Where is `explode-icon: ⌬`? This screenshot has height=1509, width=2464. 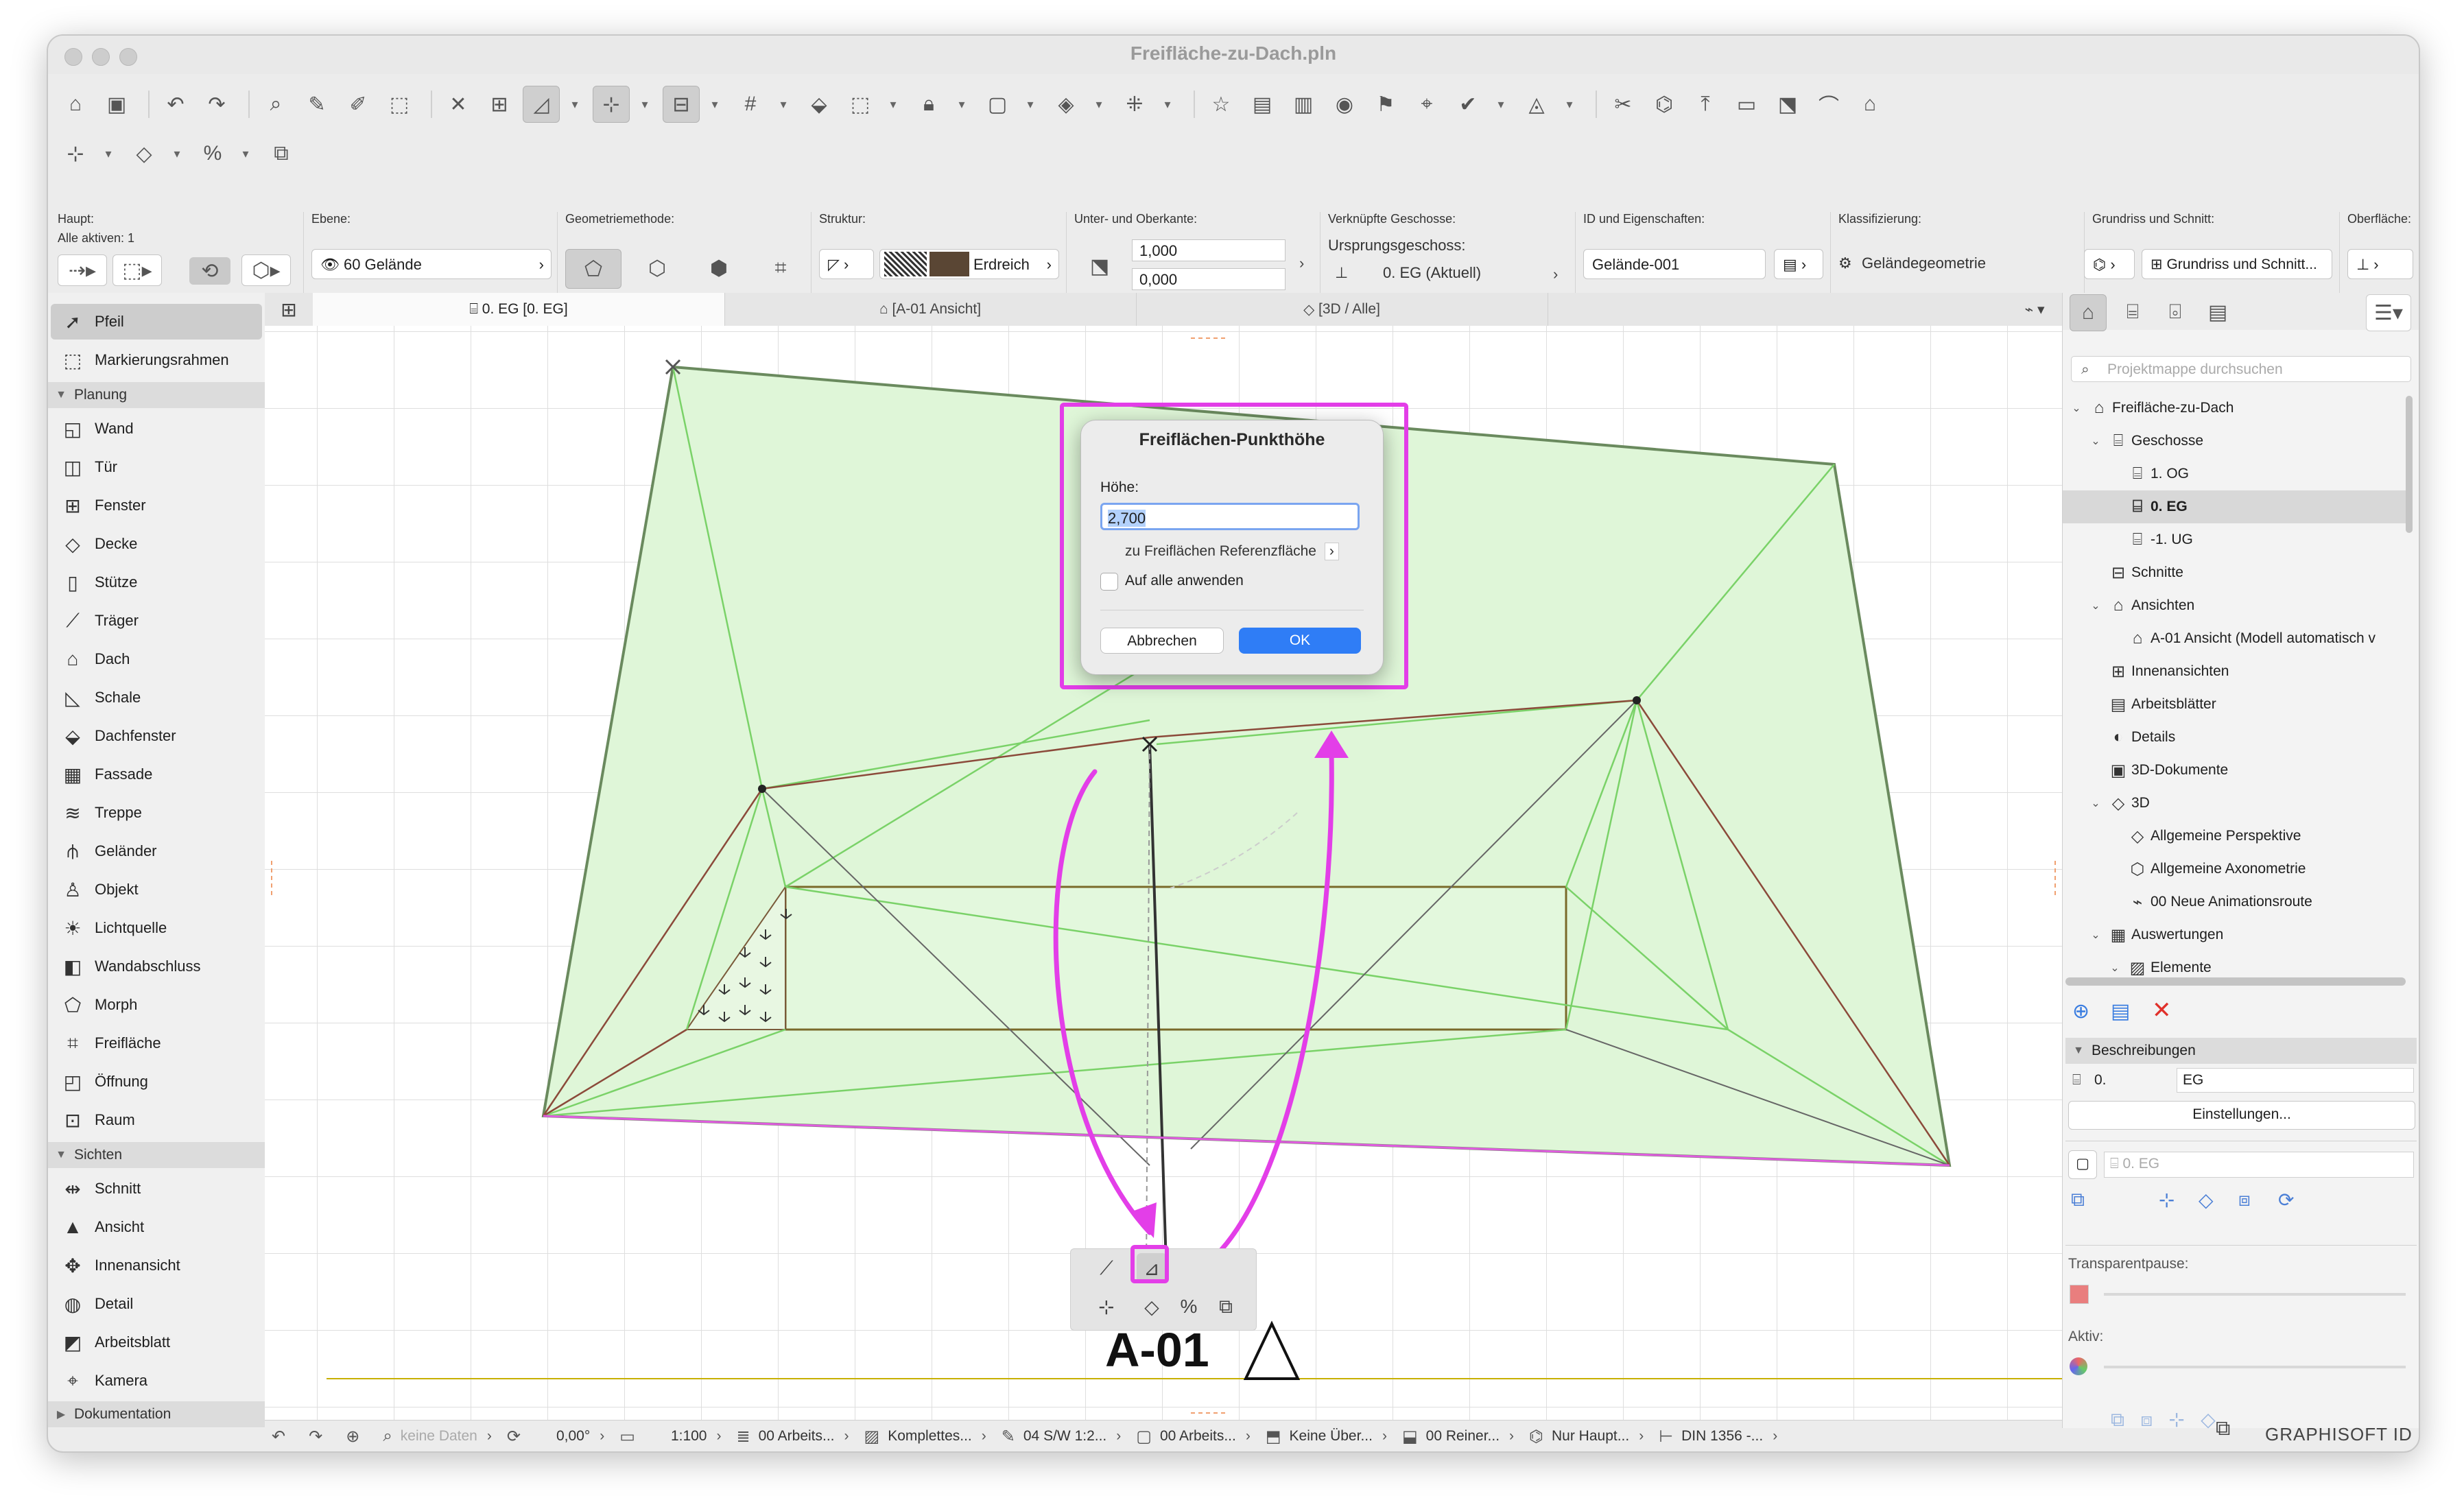
explode-icon: ⌬ is located at coordinates (1664, 104).